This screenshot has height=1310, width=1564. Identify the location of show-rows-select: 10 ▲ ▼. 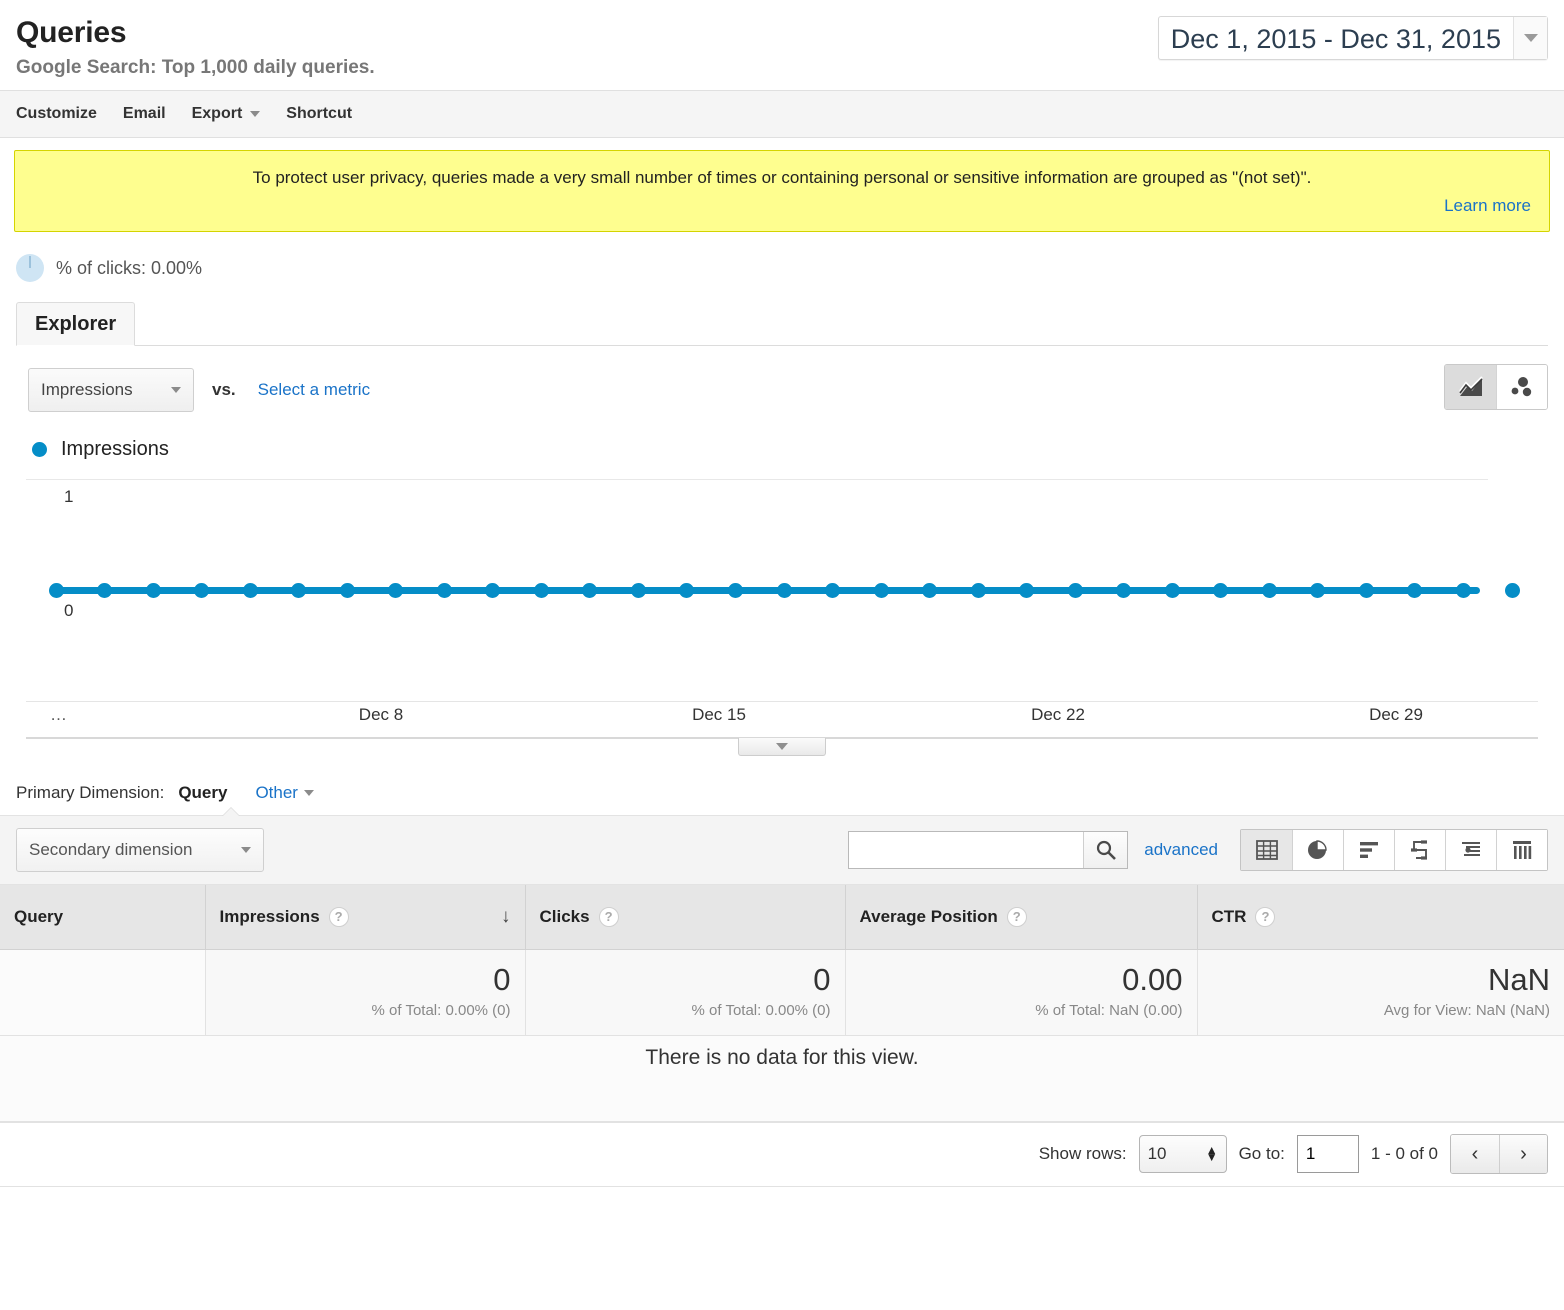
(1182, 1154).